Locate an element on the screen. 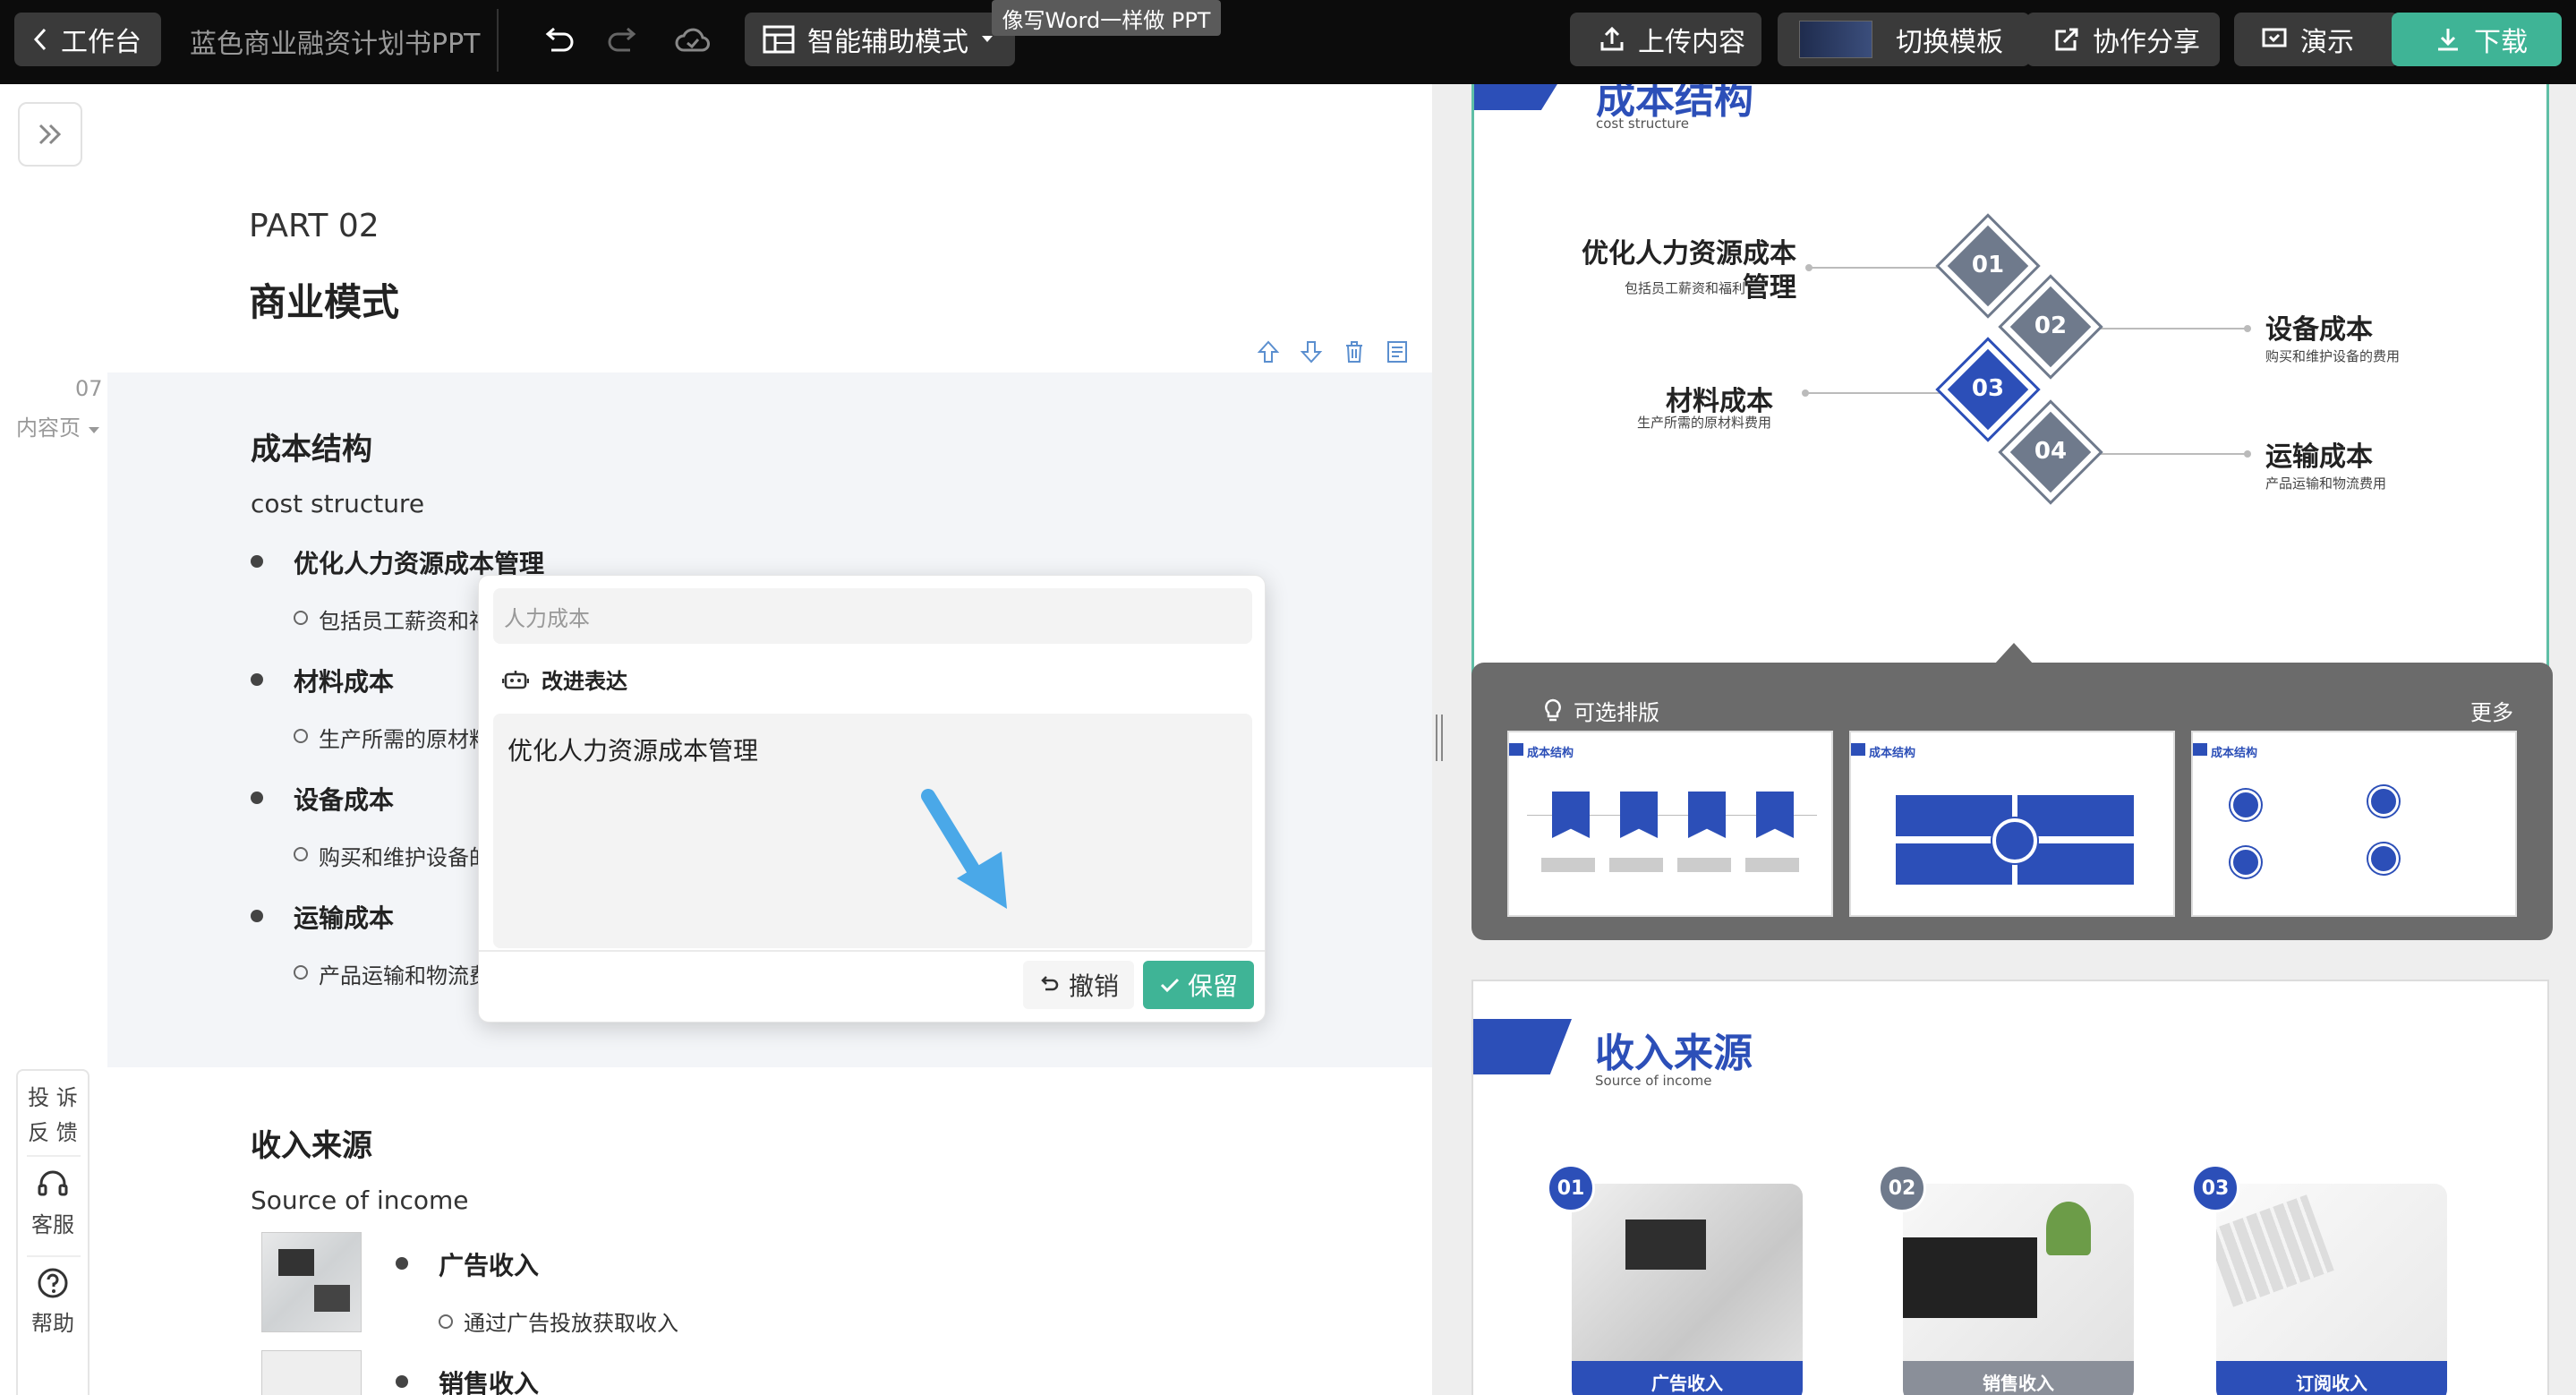 This screenshot has width=2576, height=1395. move-up-icon is located at coordinates (1268, 351).